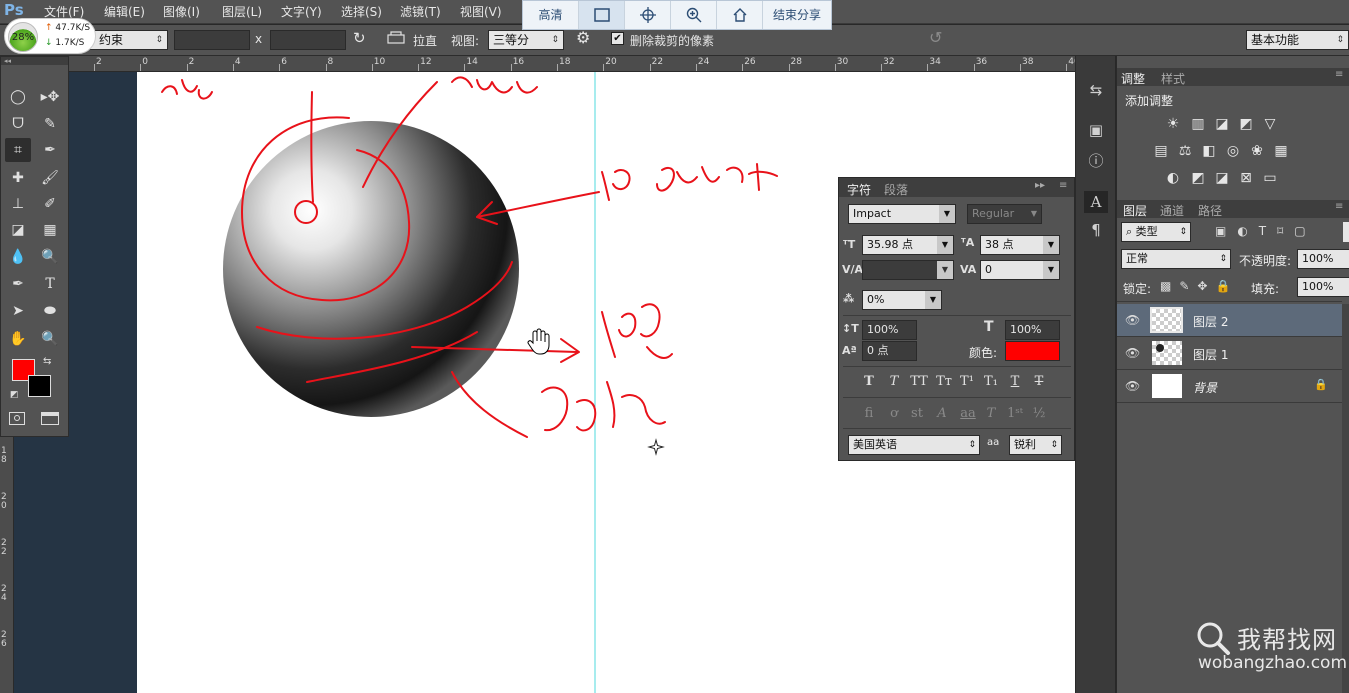 The image size is (1349, 693). I want to click on curves-icon: ◪, so click(1222, 124).